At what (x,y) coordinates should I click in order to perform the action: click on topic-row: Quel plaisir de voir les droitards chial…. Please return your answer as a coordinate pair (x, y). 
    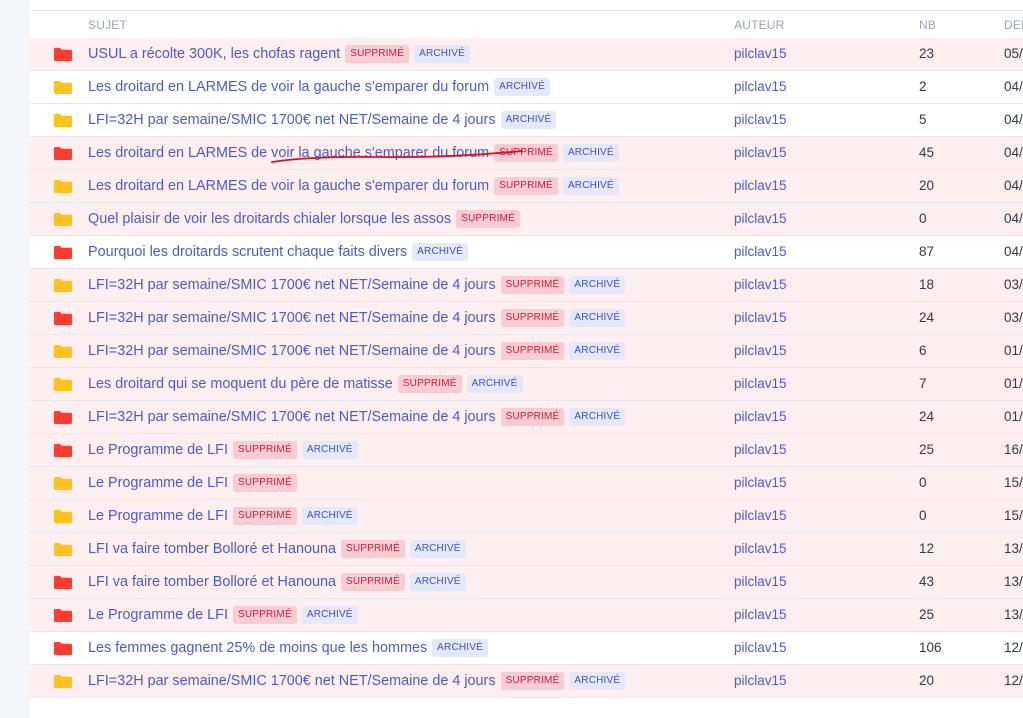
    Looking at the image, I should click on (526, 219).